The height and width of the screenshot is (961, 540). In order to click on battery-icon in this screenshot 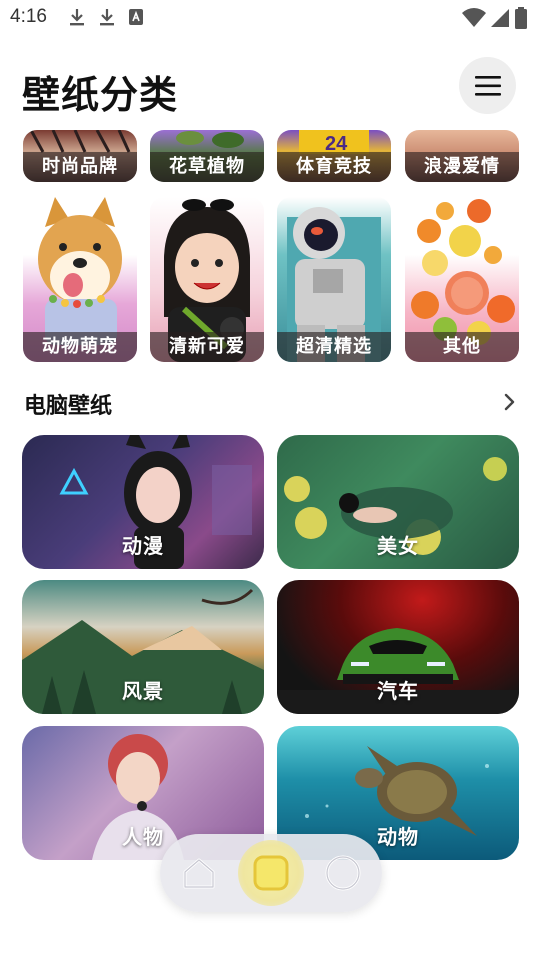, I will do `click(521, 18)`.